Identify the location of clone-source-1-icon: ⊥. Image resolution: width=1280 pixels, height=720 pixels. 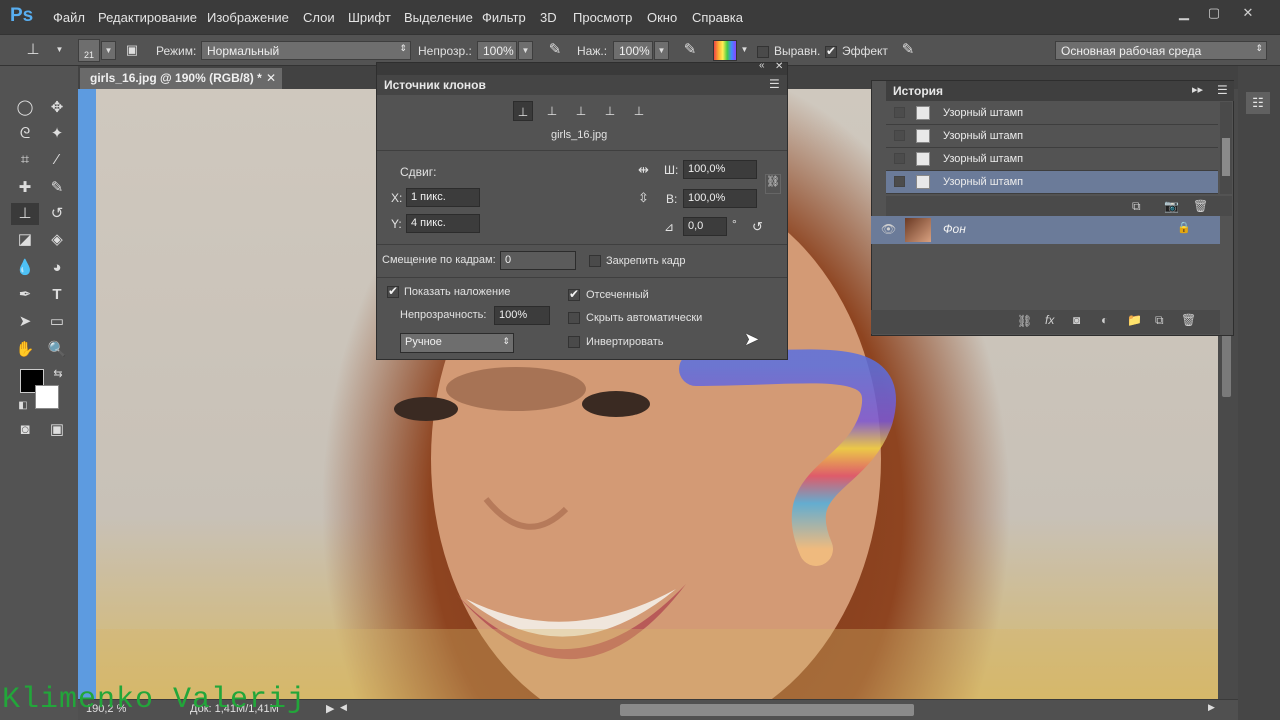
(523, 111).